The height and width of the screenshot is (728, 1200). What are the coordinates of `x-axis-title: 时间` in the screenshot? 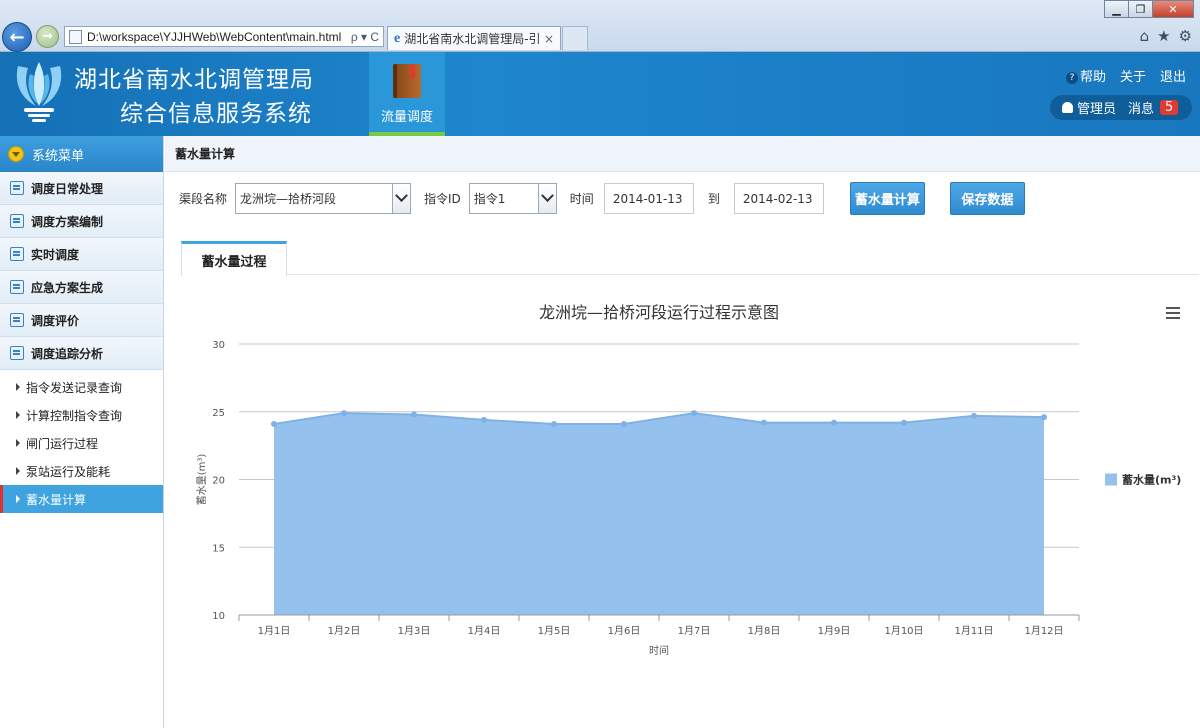 It's located at (659, 650).